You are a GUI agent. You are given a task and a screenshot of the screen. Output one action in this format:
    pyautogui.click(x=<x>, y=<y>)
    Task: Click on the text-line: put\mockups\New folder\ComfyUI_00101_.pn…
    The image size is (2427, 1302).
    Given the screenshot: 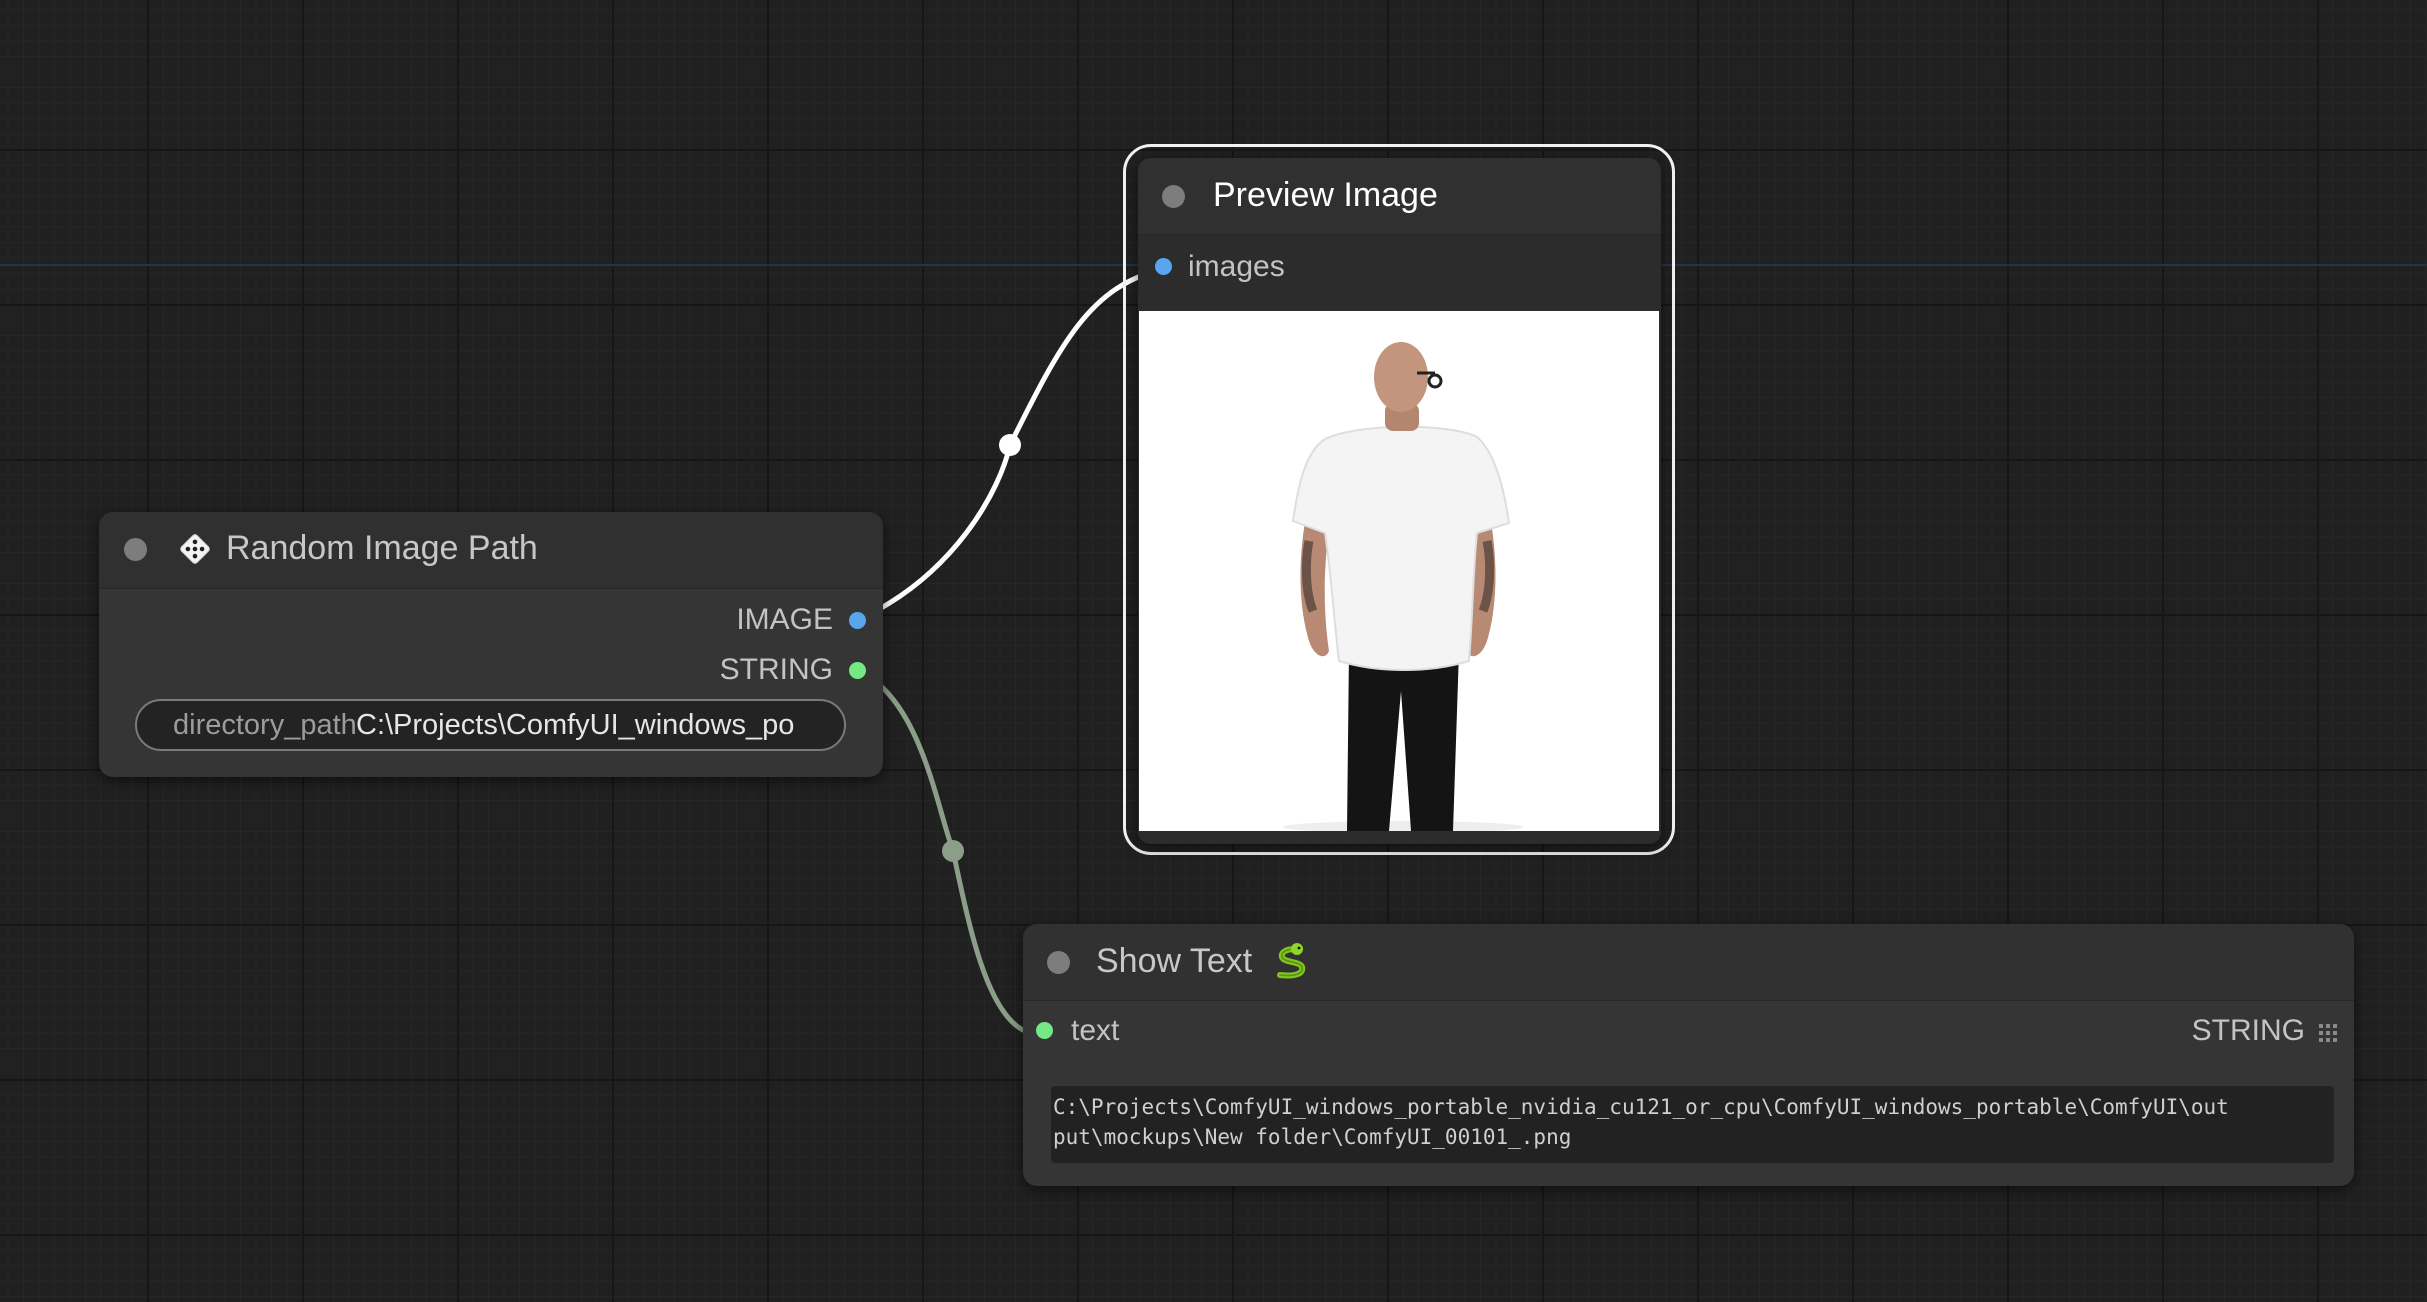 What is the action you would take?
    pyautogui.click(x=1312, y=1137)
    